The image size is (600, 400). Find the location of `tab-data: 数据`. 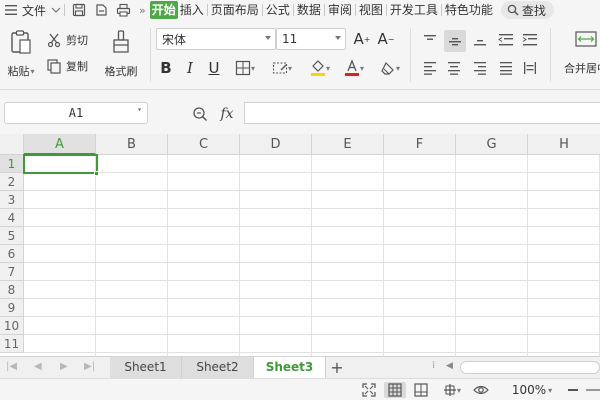

tab-data: 数据 is located at coordinates (309, 10).